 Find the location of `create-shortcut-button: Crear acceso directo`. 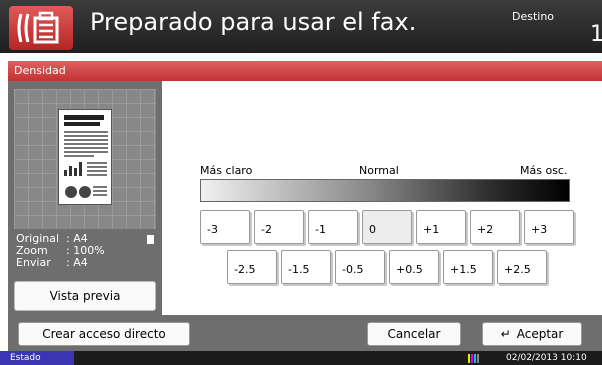

create-shortcut-button: Crear acceso directo is located at coordinates (104, 334).